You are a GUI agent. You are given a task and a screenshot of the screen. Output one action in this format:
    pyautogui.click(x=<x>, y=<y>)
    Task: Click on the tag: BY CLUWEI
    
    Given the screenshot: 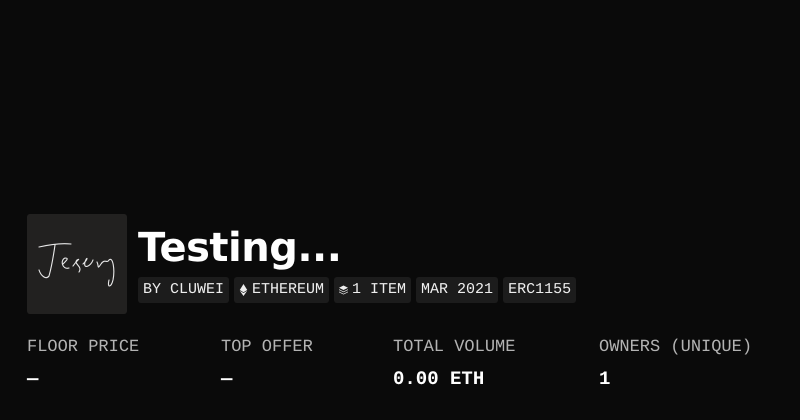 What is the action you would take?
    pyautogui.click(x=184, y=290)
    